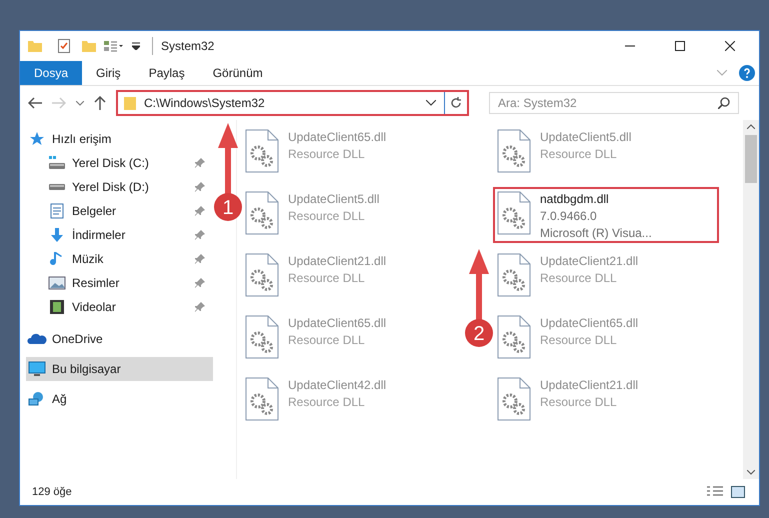  What do you see at coordinates (60, 399) in the screenshot?
I see `sidebar-label: Ağ` at bounding box center [60, 399].